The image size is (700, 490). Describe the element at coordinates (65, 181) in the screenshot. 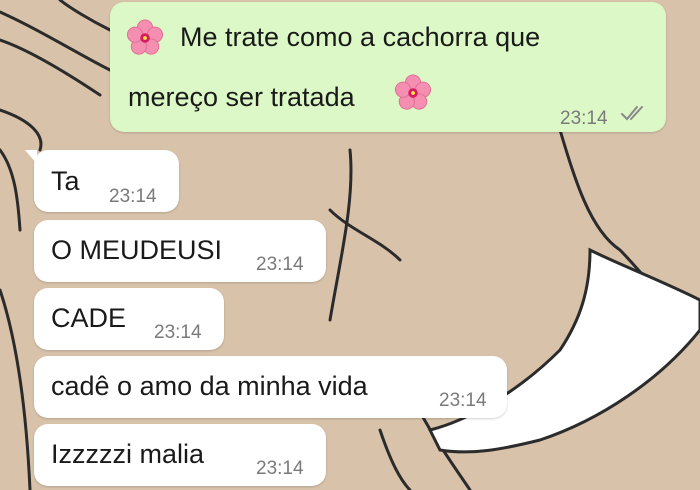

I see `message-text: Ta` at that location.